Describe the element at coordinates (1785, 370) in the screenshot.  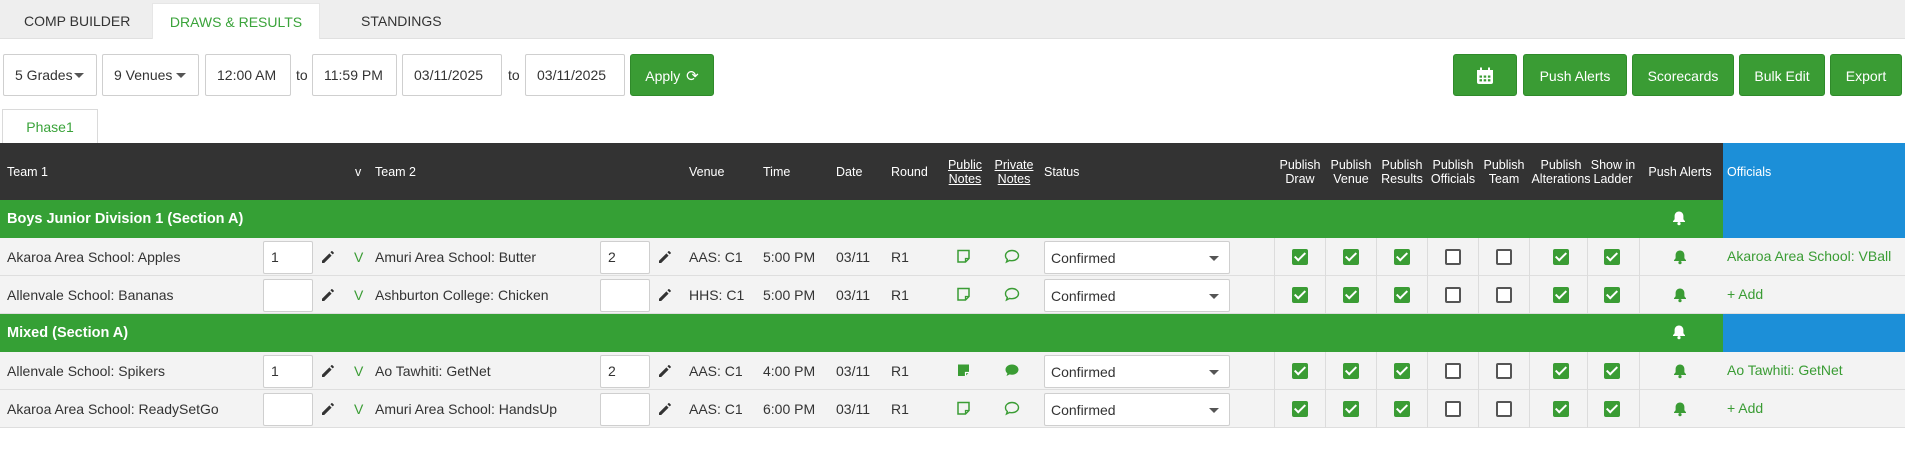
I see `official-link: Ao Tawhiti: GetNet` at that location.